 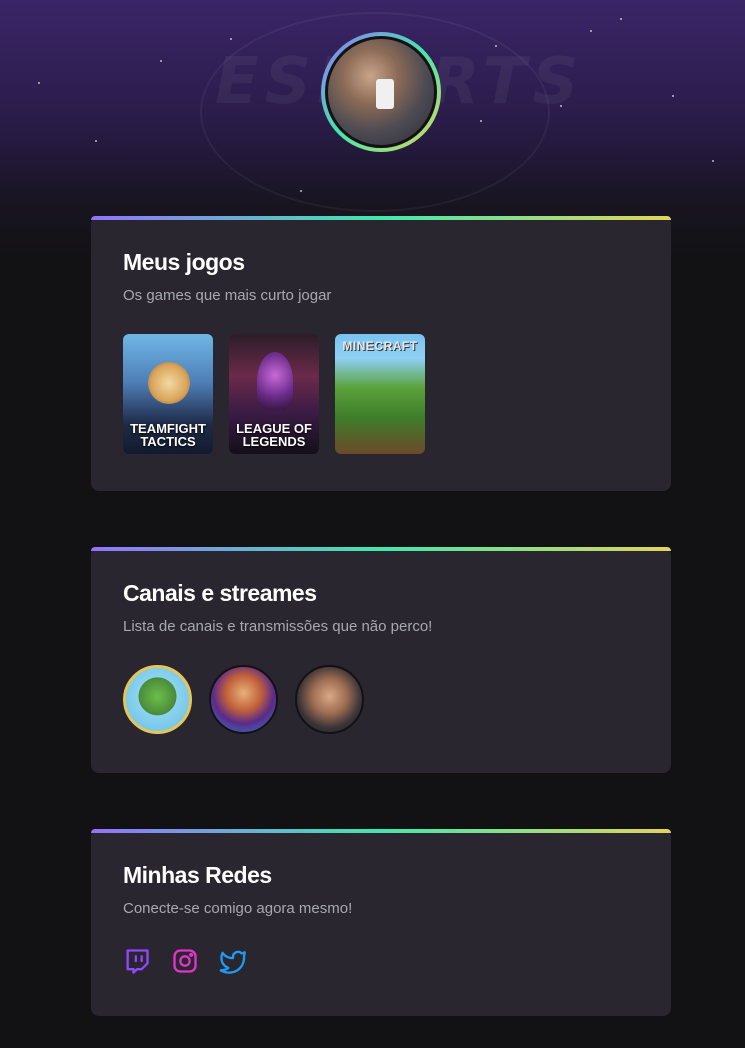 What do you see at coordinates (238, 908) in the screenshot?
I see `socials-card-subtitle: Conecte-se comigo agora mesmo!` at bounding box center [238, 908].